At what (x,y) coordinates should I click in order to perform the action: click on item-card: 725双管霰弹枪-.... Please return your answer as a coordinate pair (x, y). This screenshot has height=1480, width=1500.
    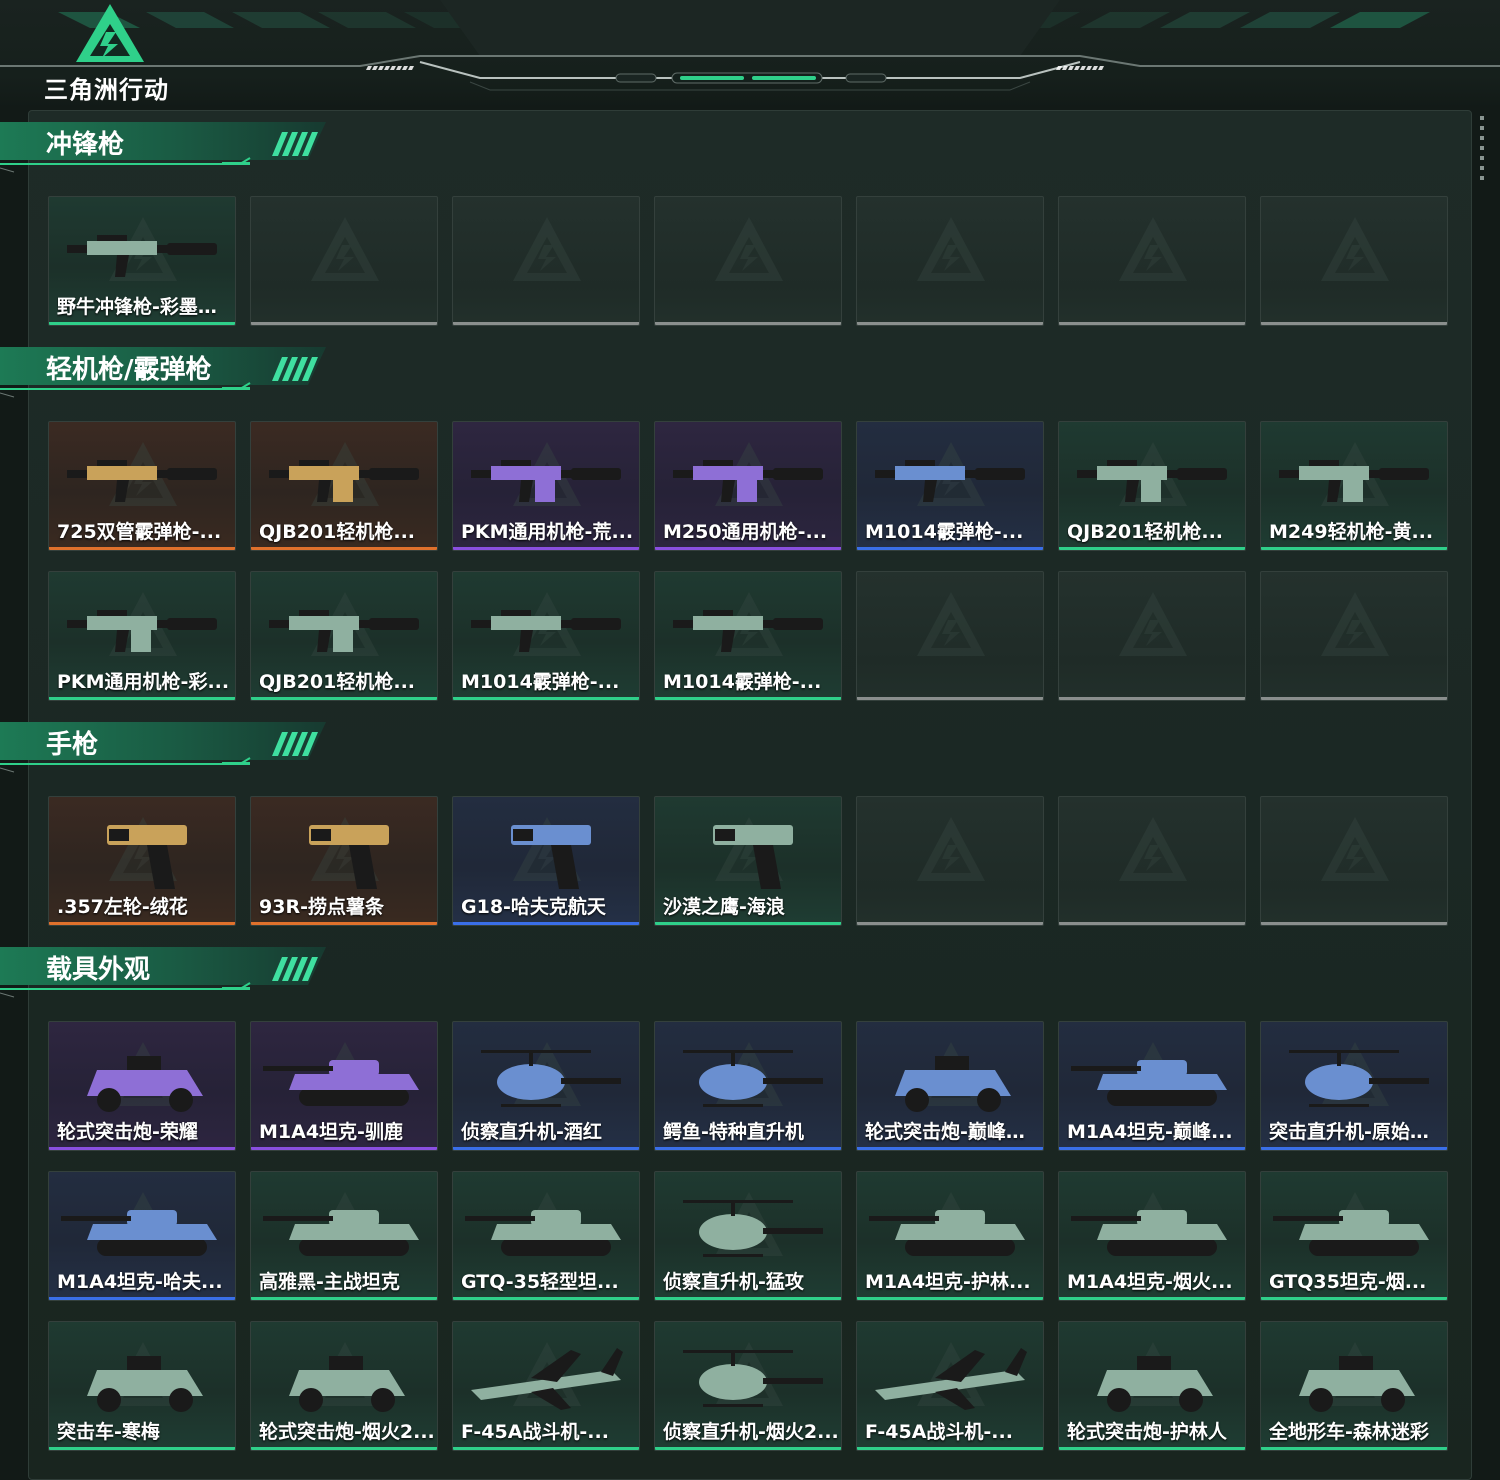
    Looking at the image, I should click on (142, 486).